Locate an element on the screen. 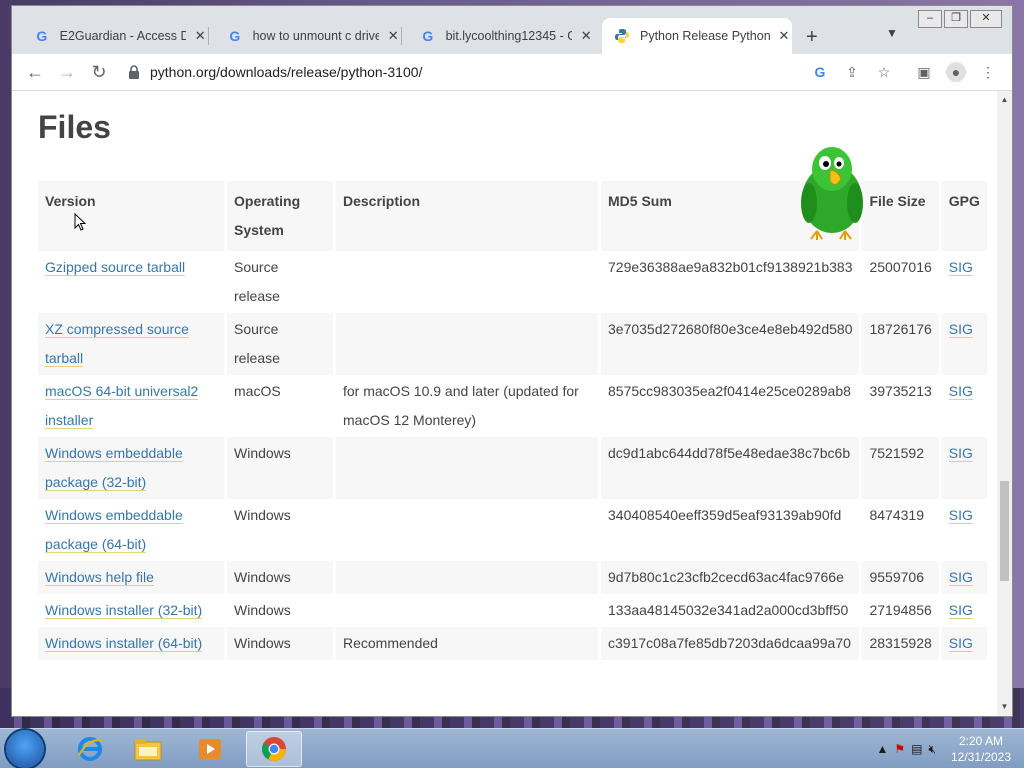 The image size is (1024, 768). tab-python-release: Python Release Python 3 ✕ is located at coordinates (697, 36).